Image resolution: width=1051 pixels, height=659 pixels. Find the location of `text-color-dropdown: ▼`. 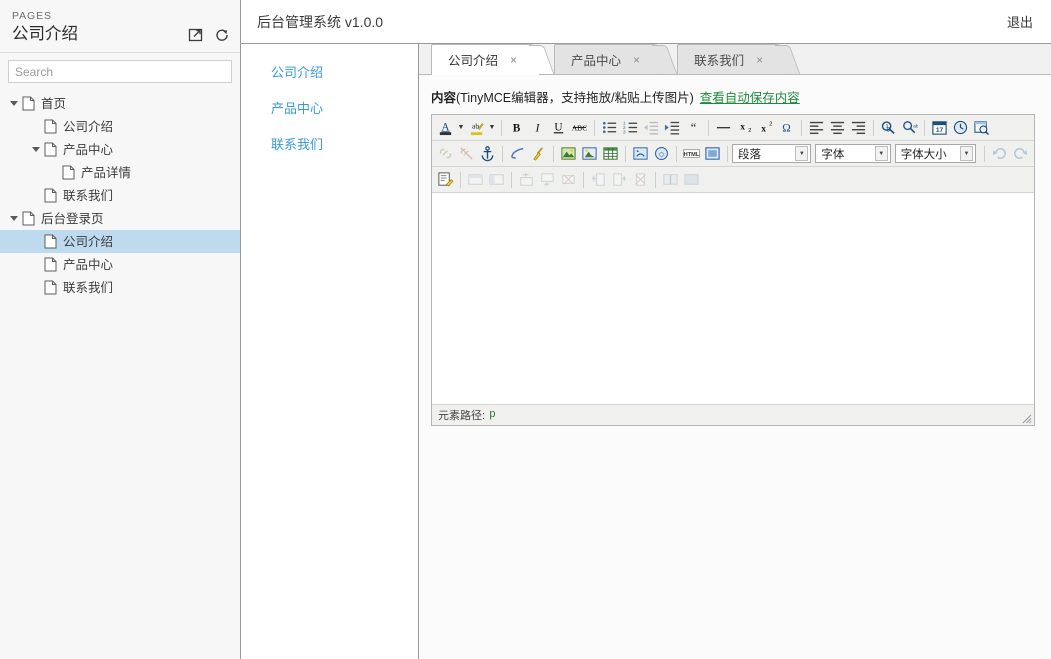

text-color-dropdown: ▼ is located at coordinates (461, 127).